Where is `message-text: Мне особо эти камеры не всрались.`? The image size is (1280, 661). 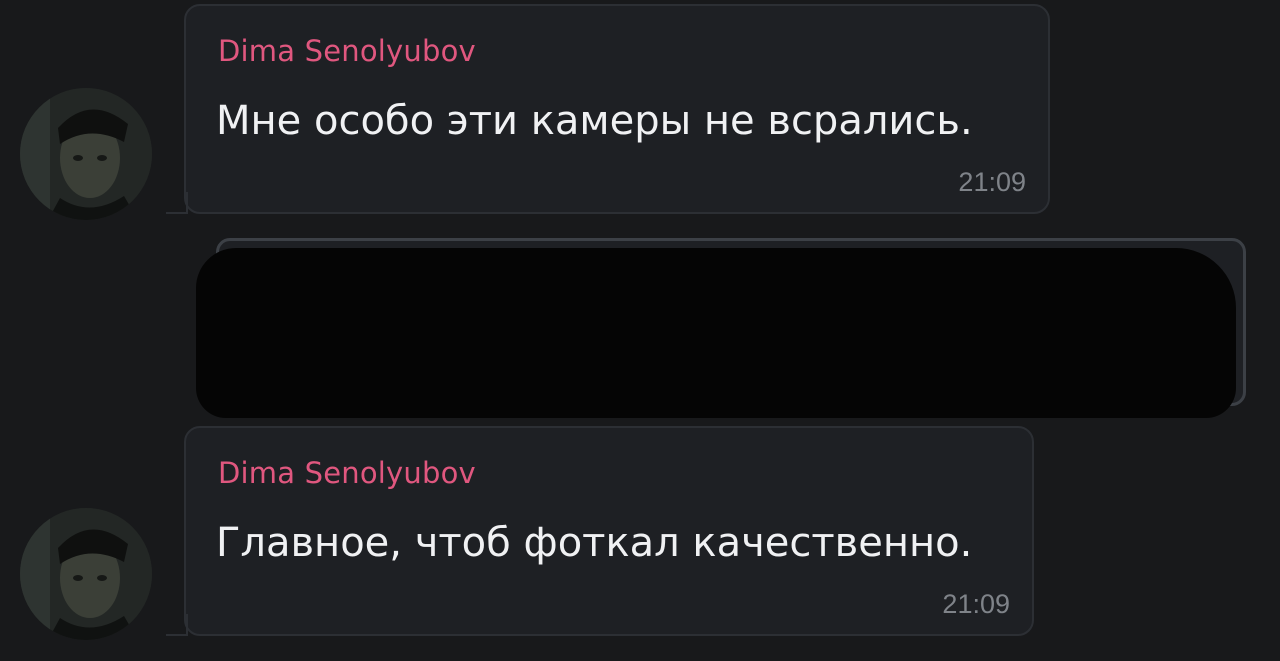
message-text: Мне особо эти камеры не всрались. is located at coordinates (594, 121).